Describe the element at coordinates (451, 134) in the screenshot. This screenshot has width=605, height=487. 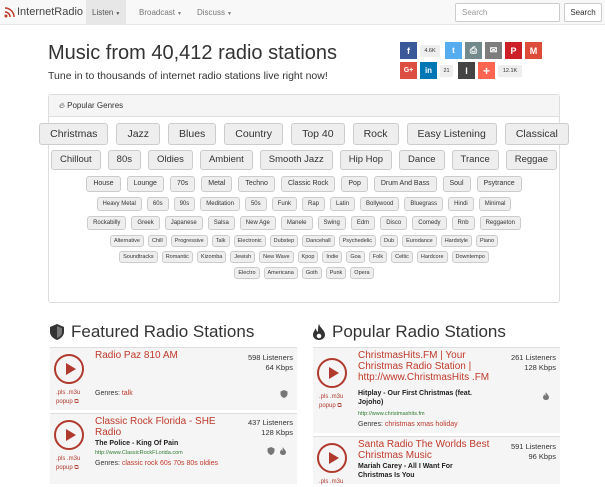
I see `genre-tag: Easy Listening` at that location.